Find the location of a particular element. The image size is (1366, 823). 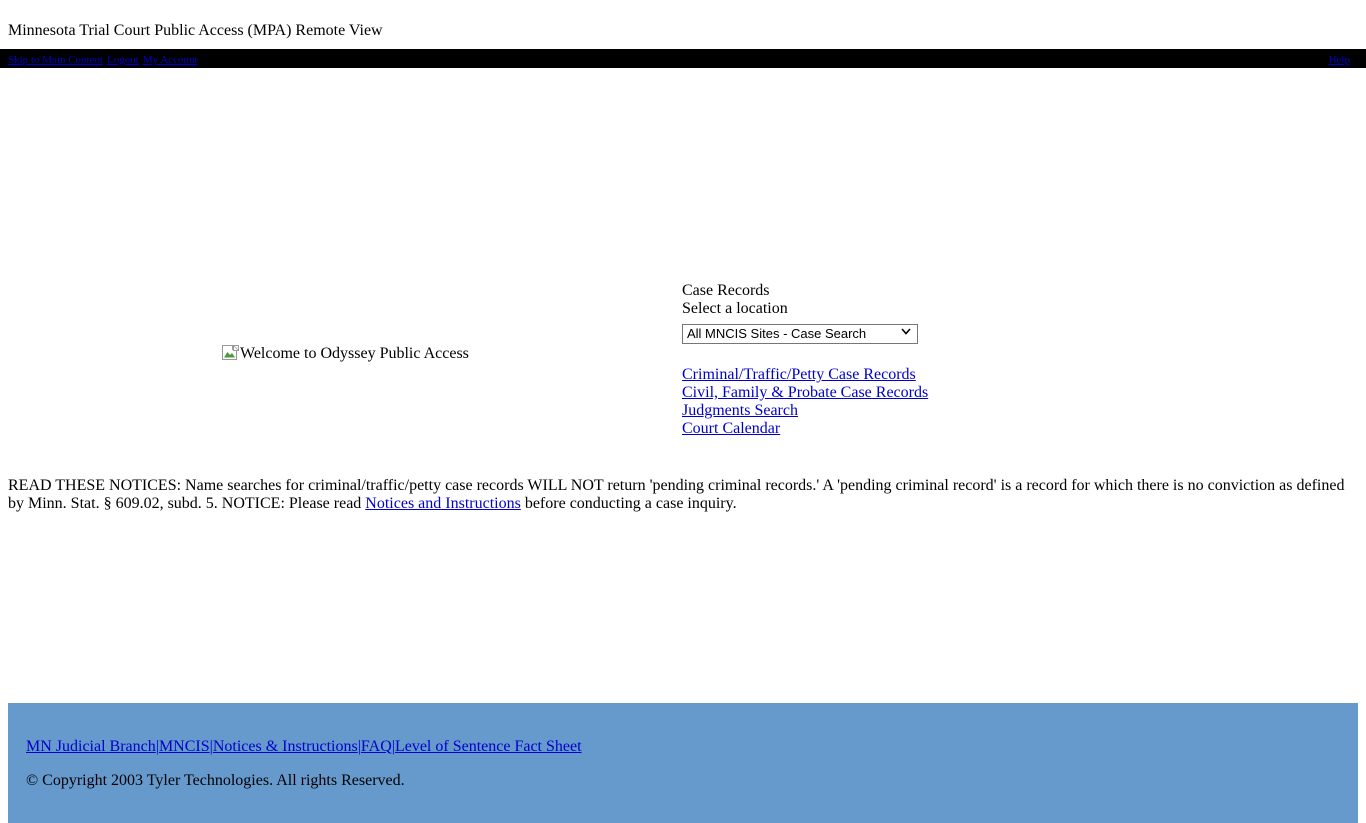

help-link: Help is located at coordinates (1339, 60).